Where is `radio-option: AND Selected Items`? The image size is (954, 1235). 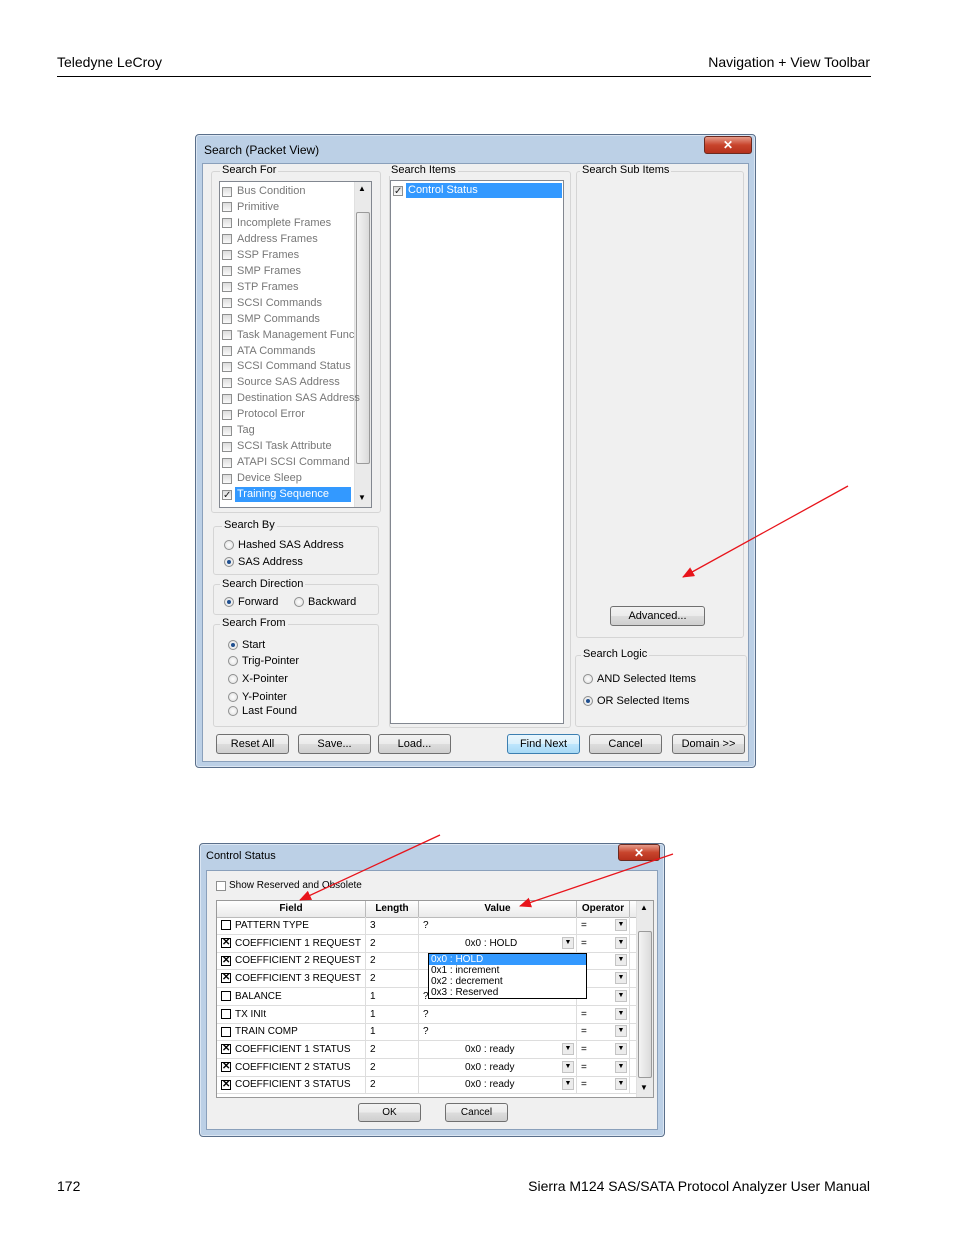
radio-option: AND Selected Items is located at coordinates (639, 679).